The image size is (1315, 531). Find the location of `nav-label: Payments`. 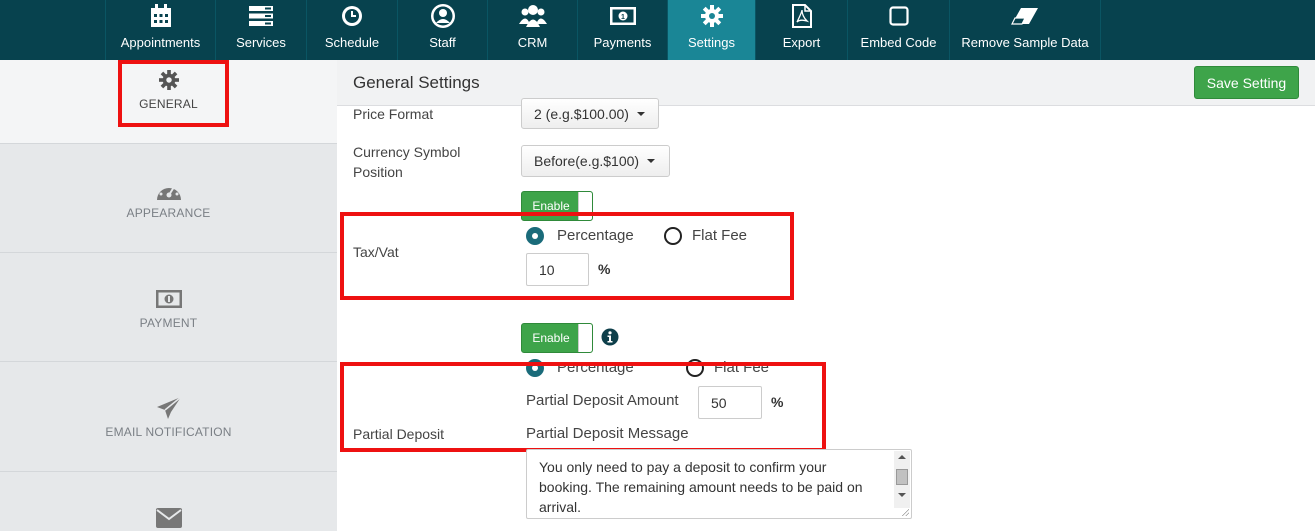

nav-label: Payments is located at coordinates (622, 42).